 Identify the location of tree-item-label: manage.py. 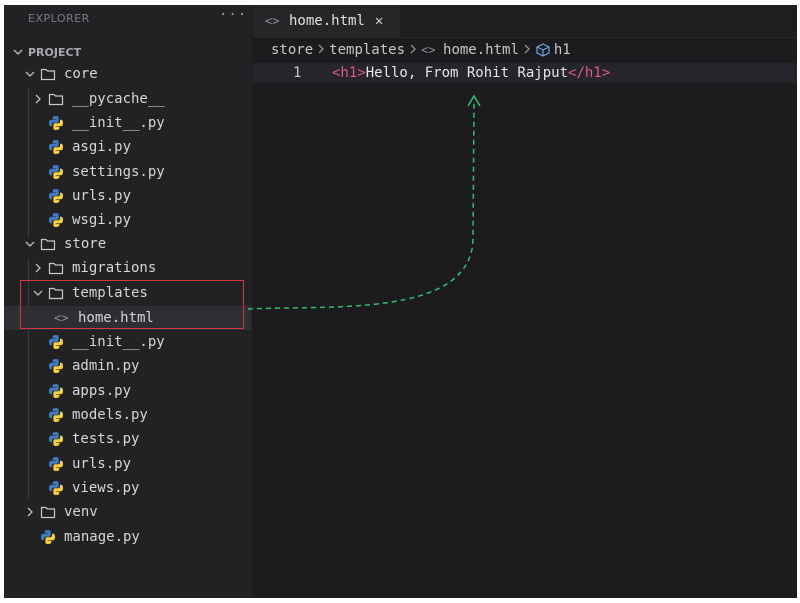
(102, 537).